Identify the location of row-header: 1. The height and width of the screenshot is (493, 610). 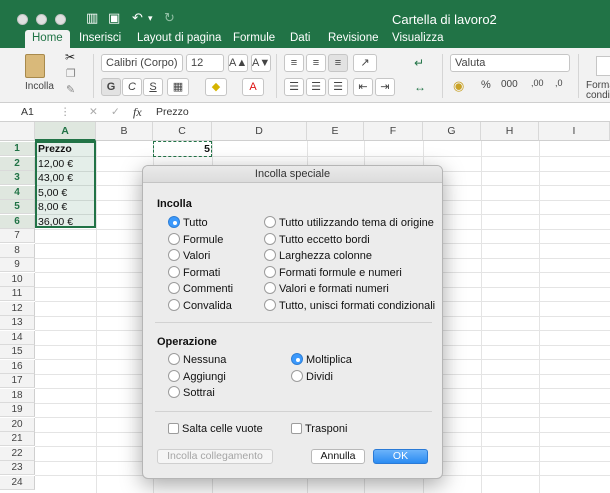
(17, 149).